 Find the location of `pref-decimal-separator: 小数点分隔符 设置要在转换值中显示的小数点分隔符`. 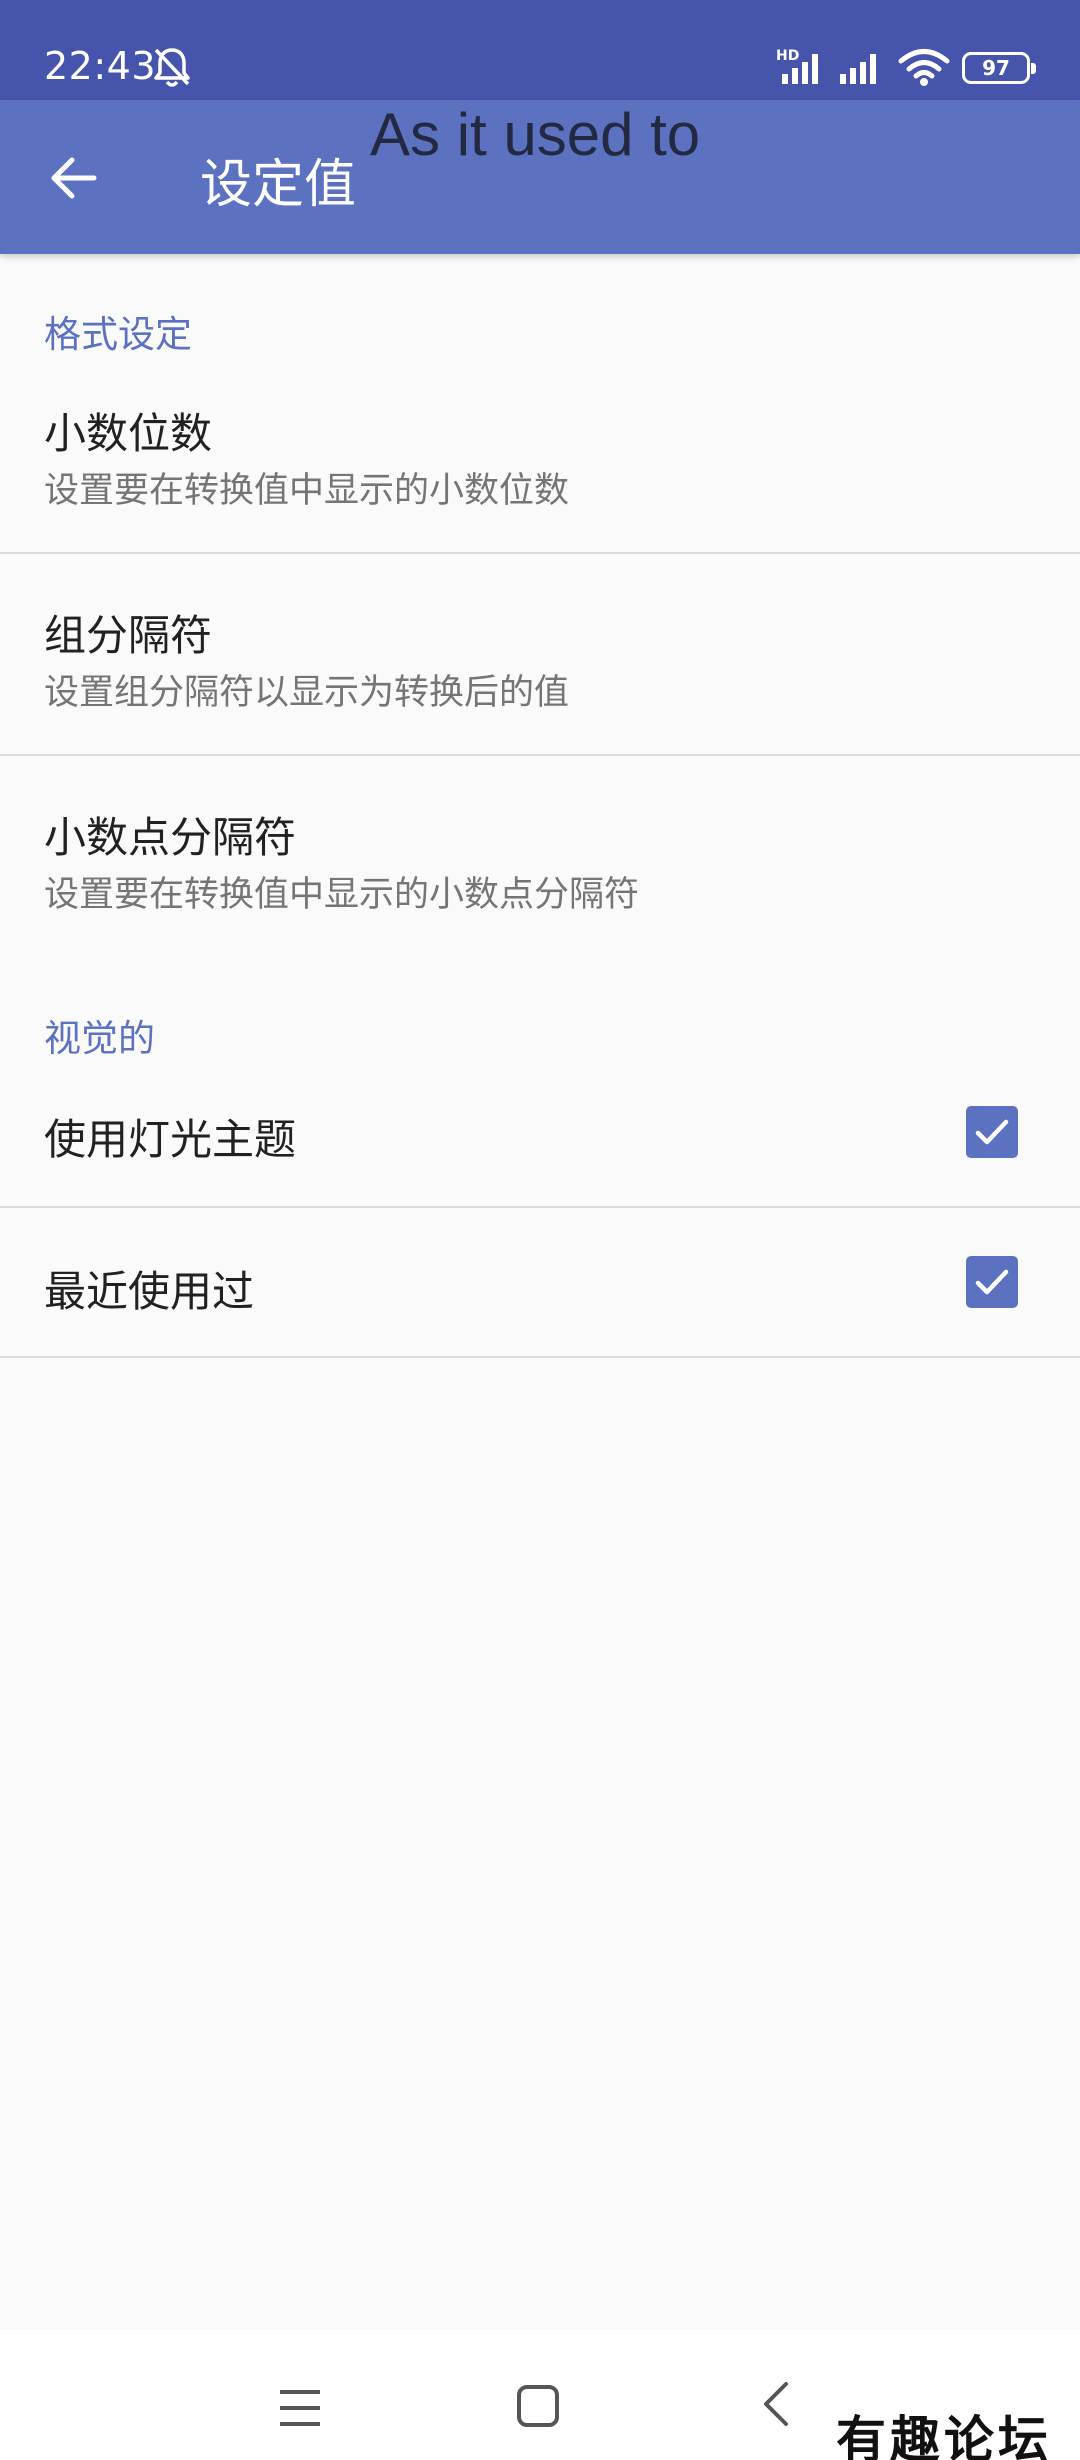

pref-decimal-separator: 小数点分隔符 设置要在转换值中显示的小数点分隔符 is located at coordinates (540, 856).